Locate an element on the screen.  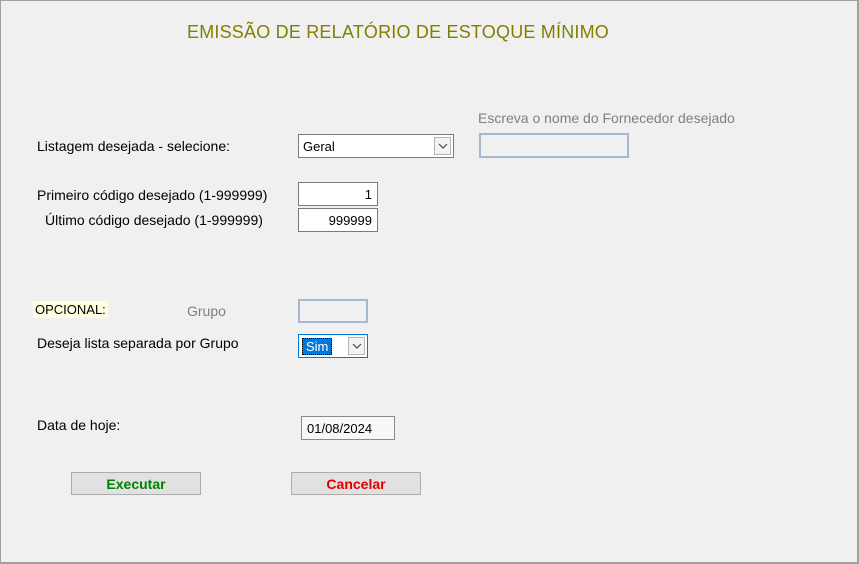
separada-label: Deseja lista separada por Grupo is located at coordinates (138, 343).